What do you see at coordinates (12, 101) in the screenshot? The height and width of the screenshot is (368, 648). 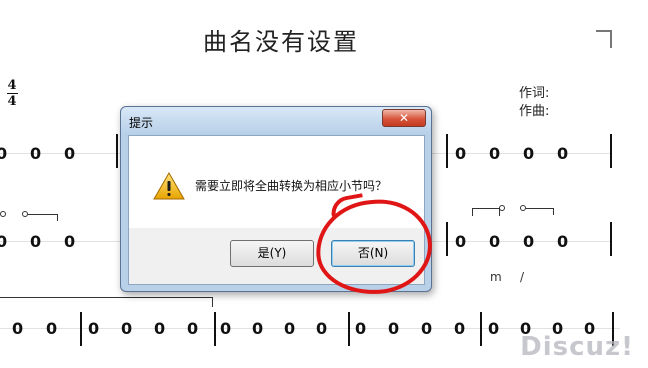 I see `time-signature-bottom: 4` at bounding box center [12, 101].